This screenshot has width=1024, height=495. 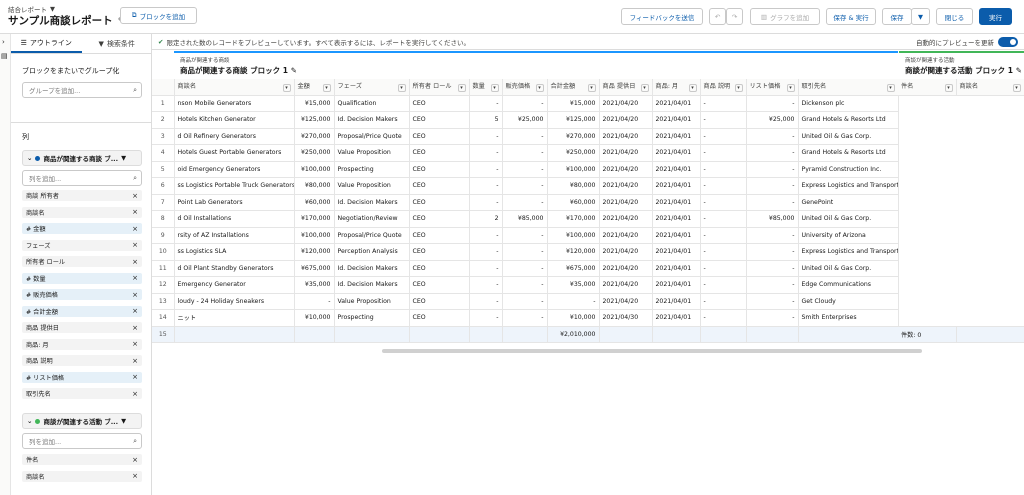 What do you see at coordinates (723, 87) in the screenshot?
I see `column-header: 商品 説明 ▾` at bounding box center [723, 87].